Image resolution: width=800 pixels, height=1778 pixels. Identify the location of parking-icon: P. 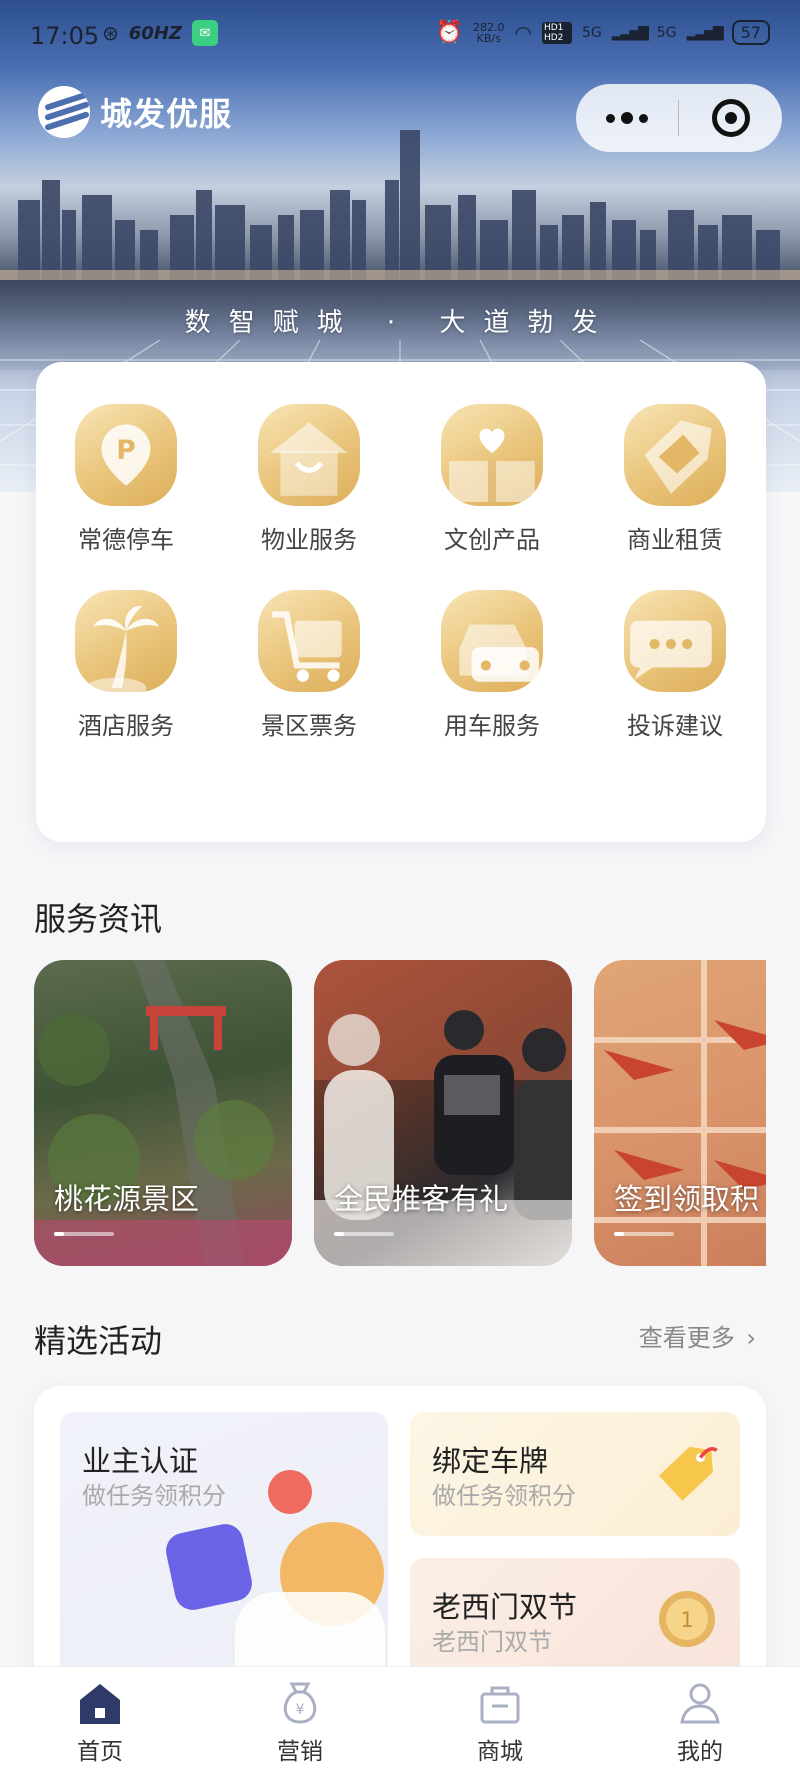
(126, 455).